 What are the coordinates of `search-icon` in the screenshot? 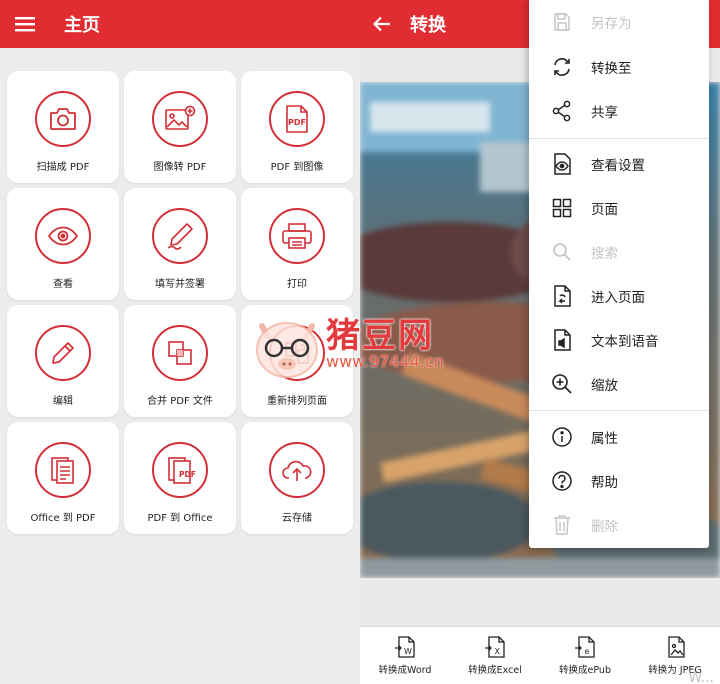 It's located at (562, 252).